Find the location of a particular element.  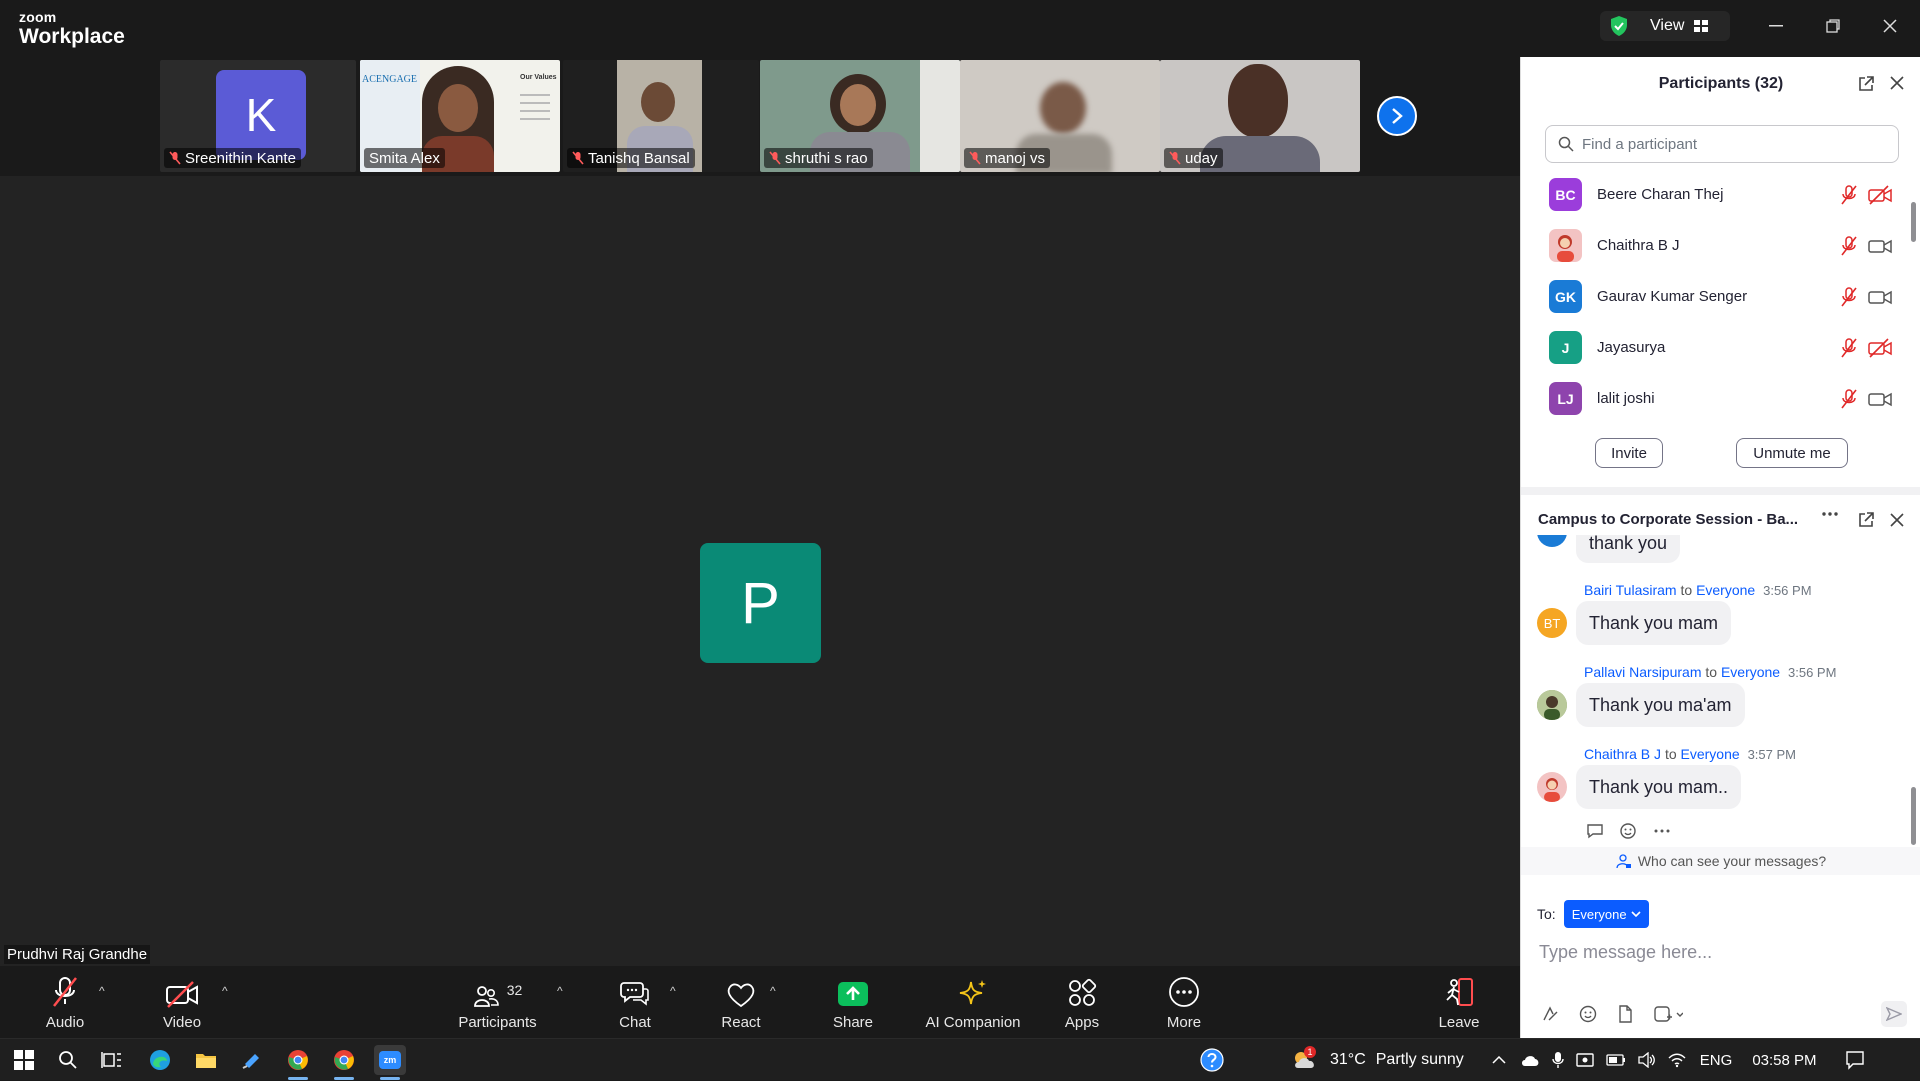

who-can-see-link: Who can see your messages? is located at coordinates (1720, 861).